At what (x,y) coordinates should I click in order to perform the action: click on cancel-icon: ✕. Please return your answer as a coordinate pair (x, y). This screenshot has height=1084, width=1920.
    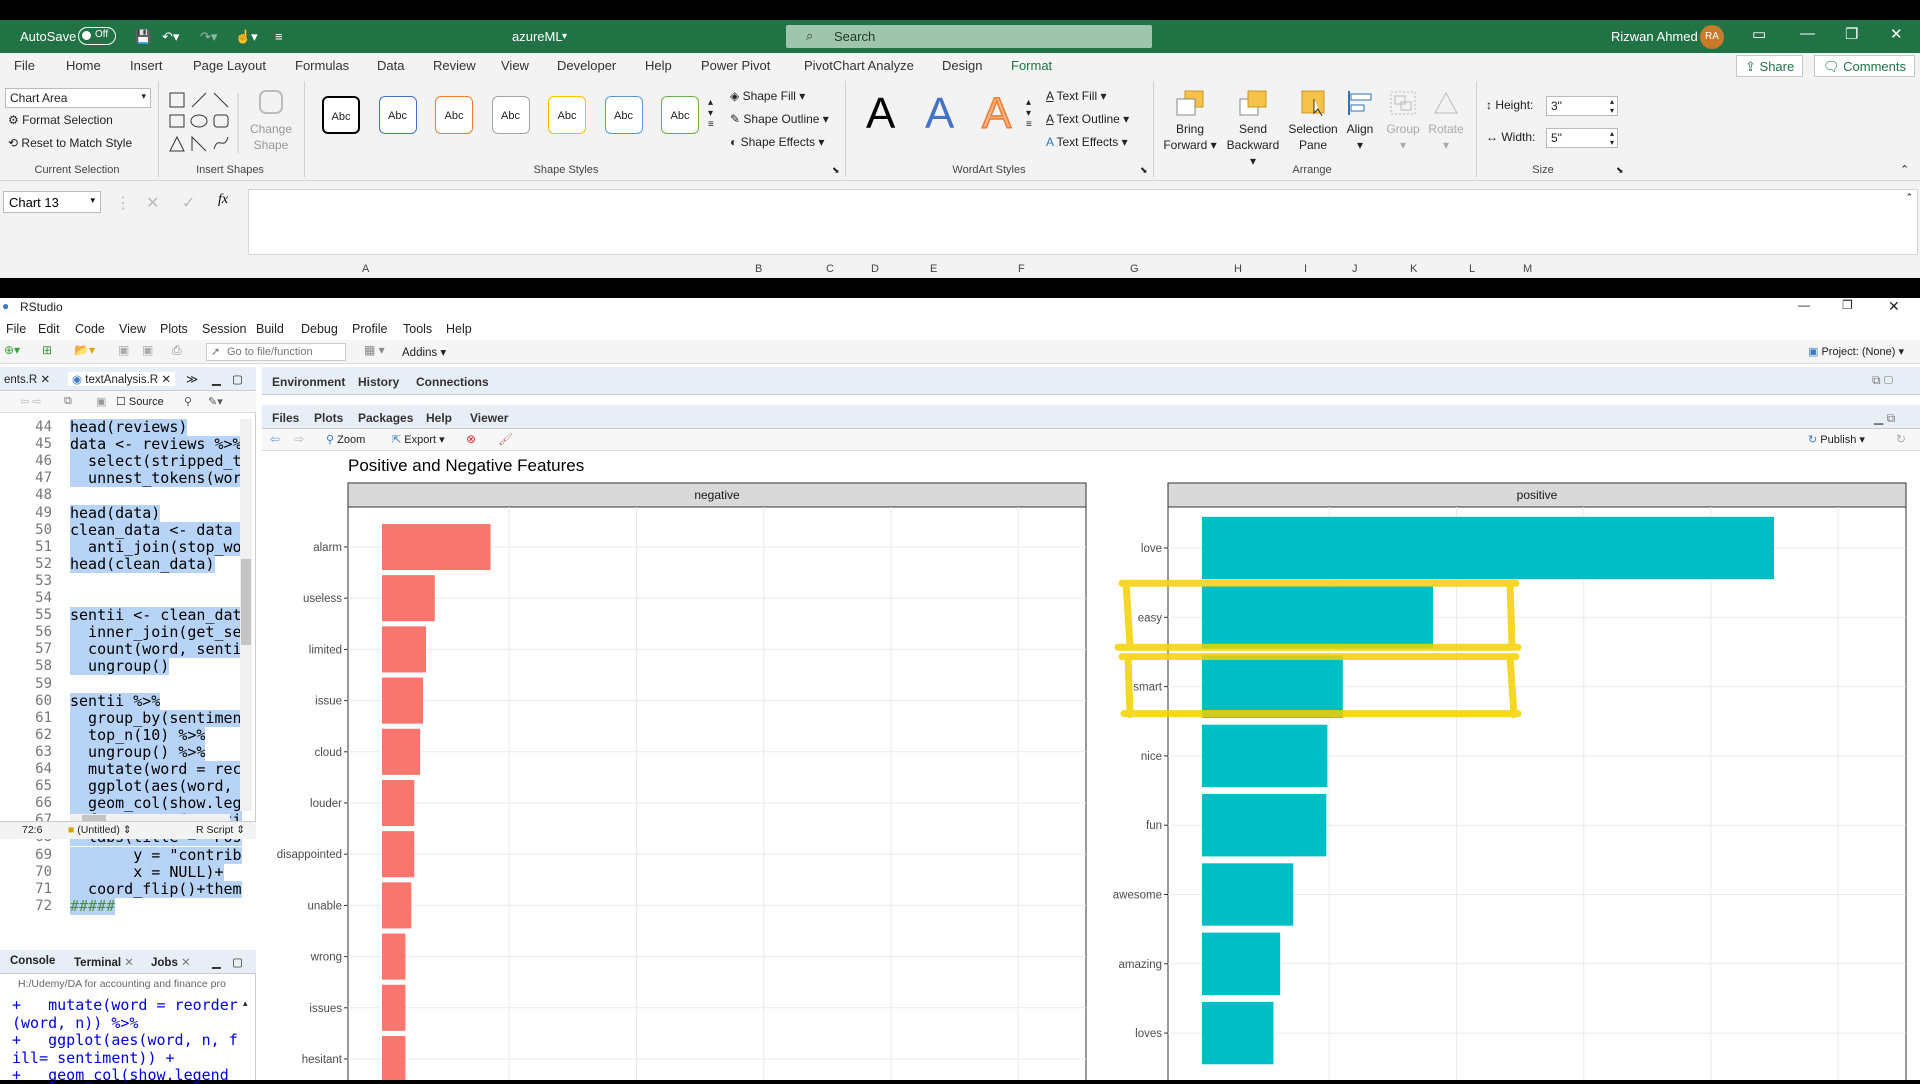
    Looking at the image, I should click on (152, 203).